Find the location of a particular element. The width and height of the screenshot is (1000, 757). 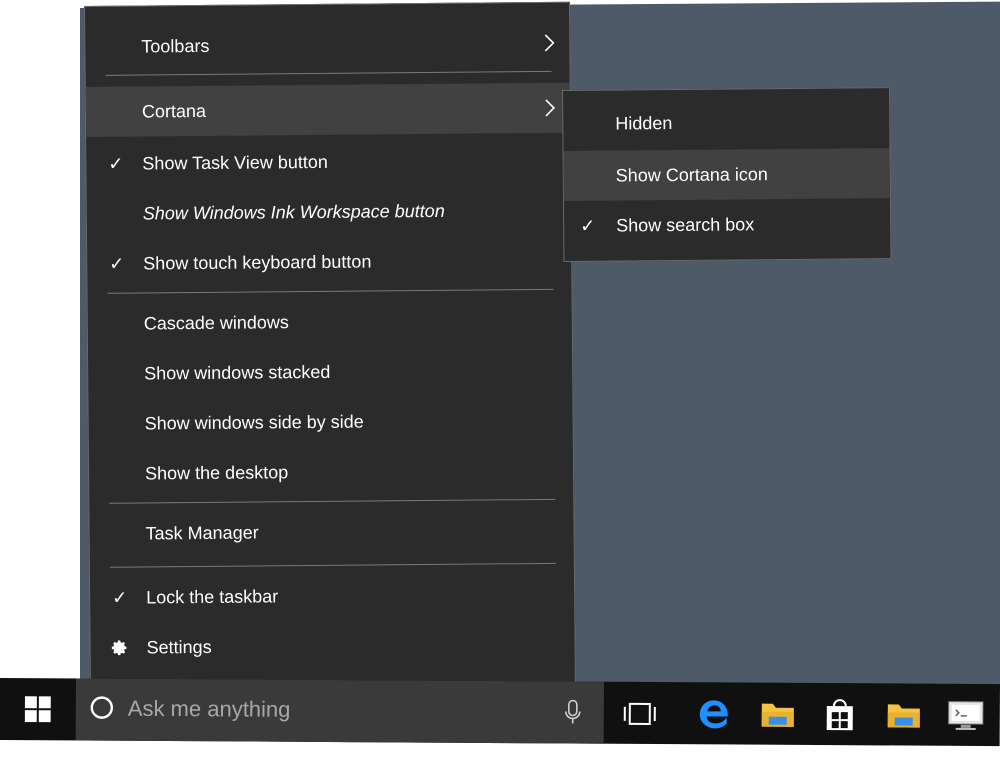

menu-item-label: Show Task View button is located at coordinates (235, 162).